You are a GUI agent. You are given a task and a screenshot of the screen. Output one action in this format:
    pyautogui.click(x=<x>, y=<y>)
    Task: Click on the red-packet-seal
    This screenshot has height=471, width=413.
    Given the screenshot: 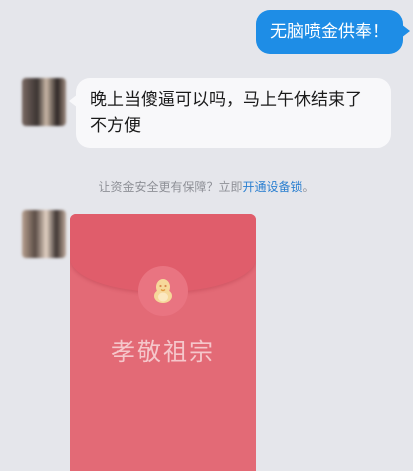 What is the action you would take?
    pyautogui.click(x=163, y=291)
    